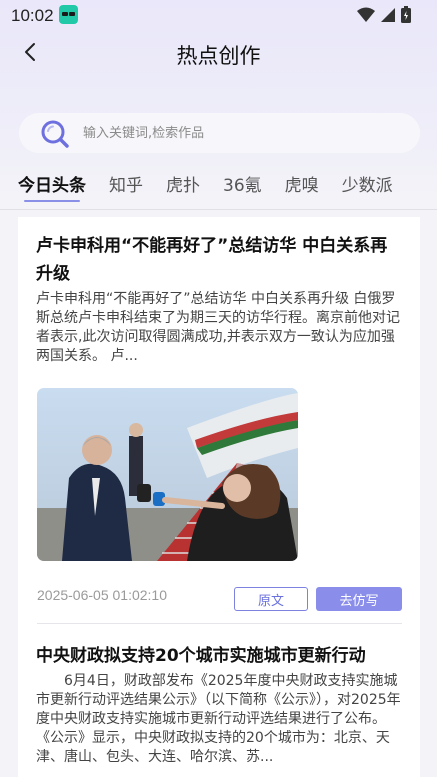  I want to click on cellular-icon, so click(388, 14).